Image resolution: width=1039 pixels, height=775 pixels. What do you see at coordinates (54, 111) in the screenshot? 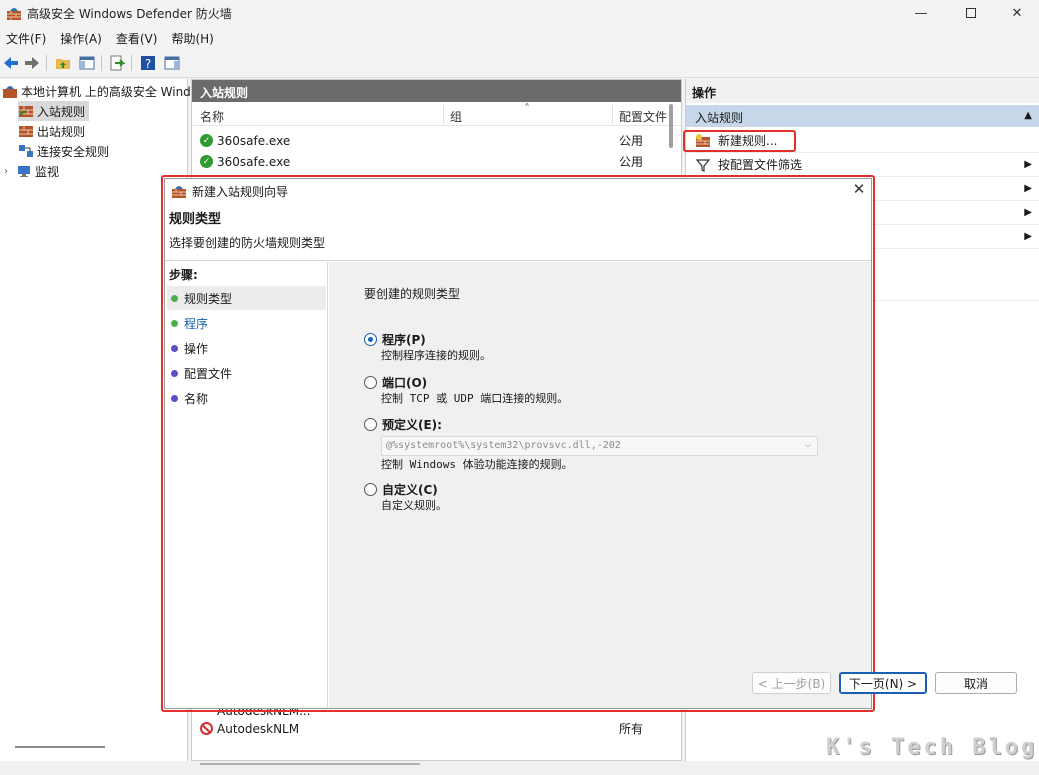
I see `tree-item-inbound-rules: 入站规则` at bounding box center [54, 111].